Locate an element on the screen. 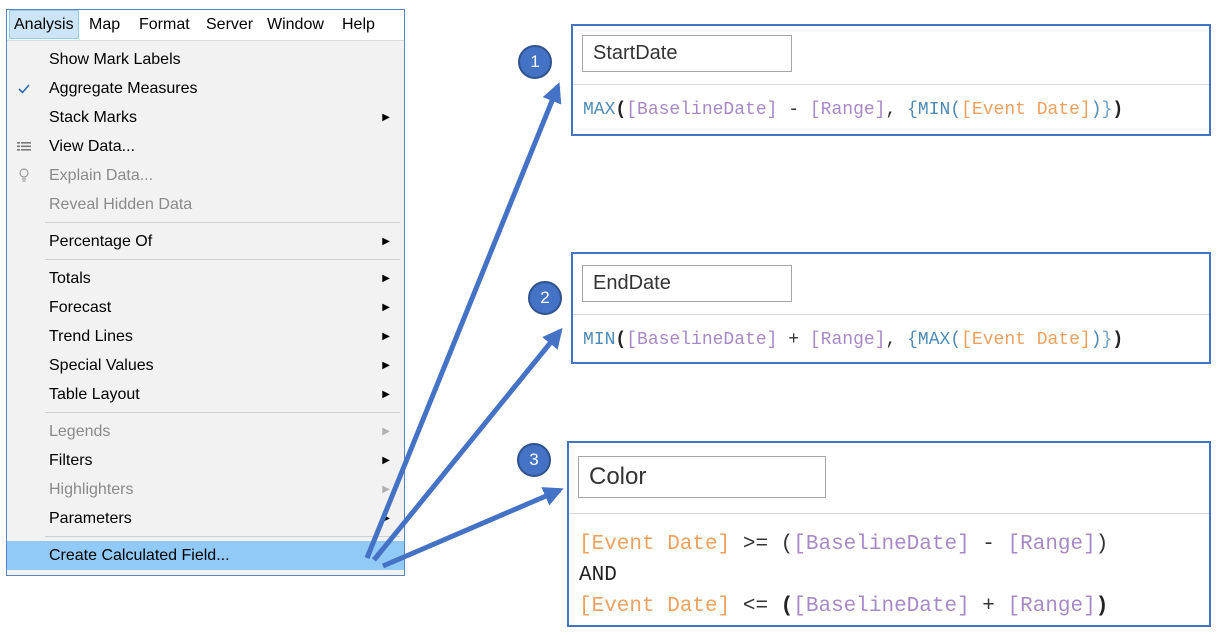 Image resolution: width=1217 pixels, height=635 pixels. arrow-to-enddate is located at coordinates (467, 444).